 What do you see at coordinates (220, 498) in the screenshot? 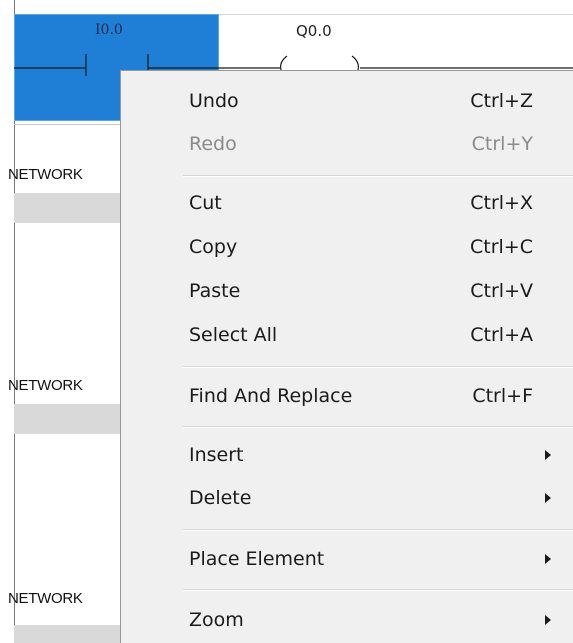
I see `menu-label: Delete` at bounding box center [220, 498].